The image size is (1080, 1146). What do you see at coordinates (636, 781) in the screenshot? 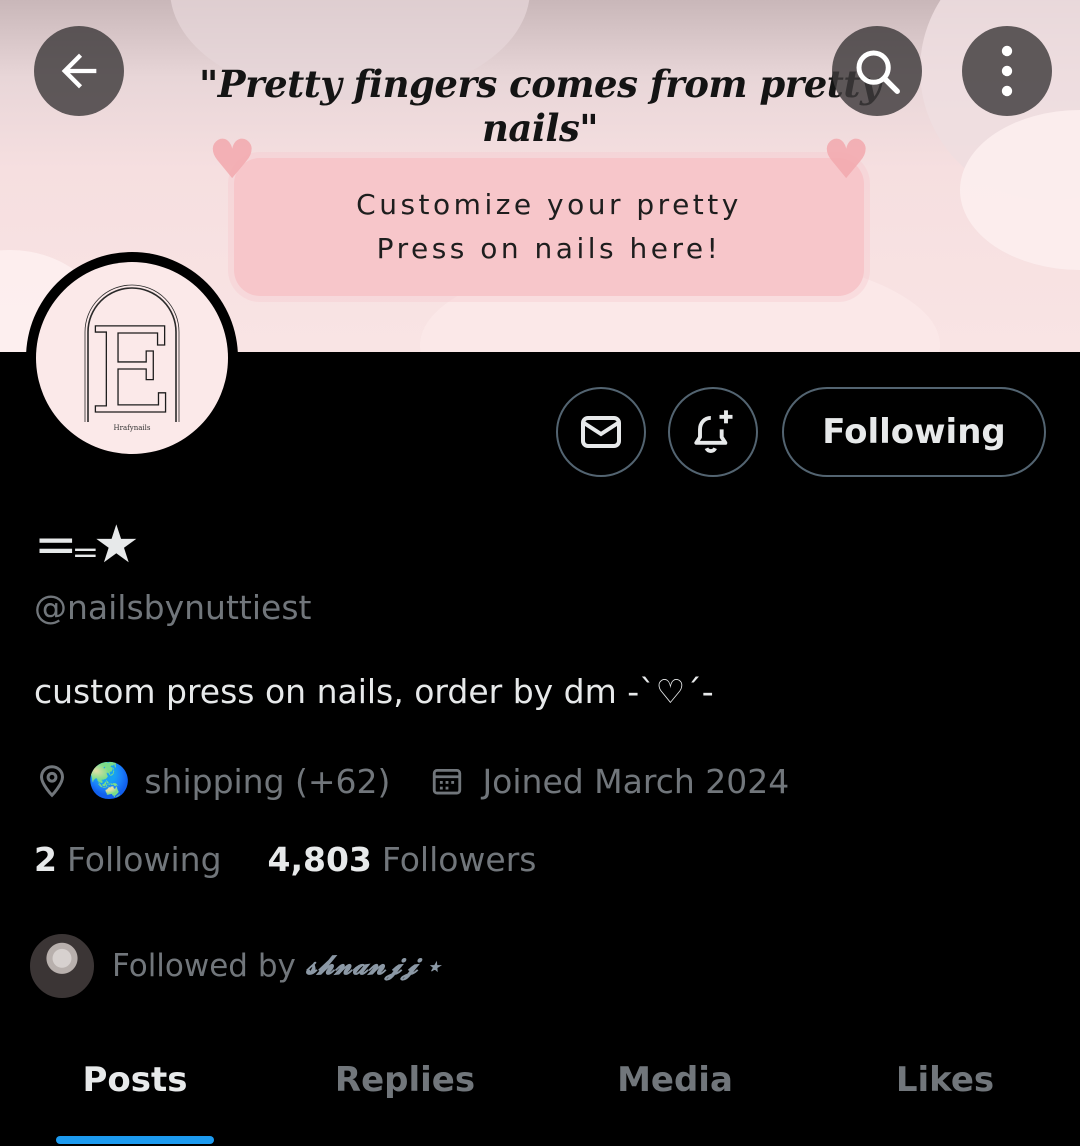
I see `profile-joined-date: Joined March 2024` at bounding box center [636, 781].